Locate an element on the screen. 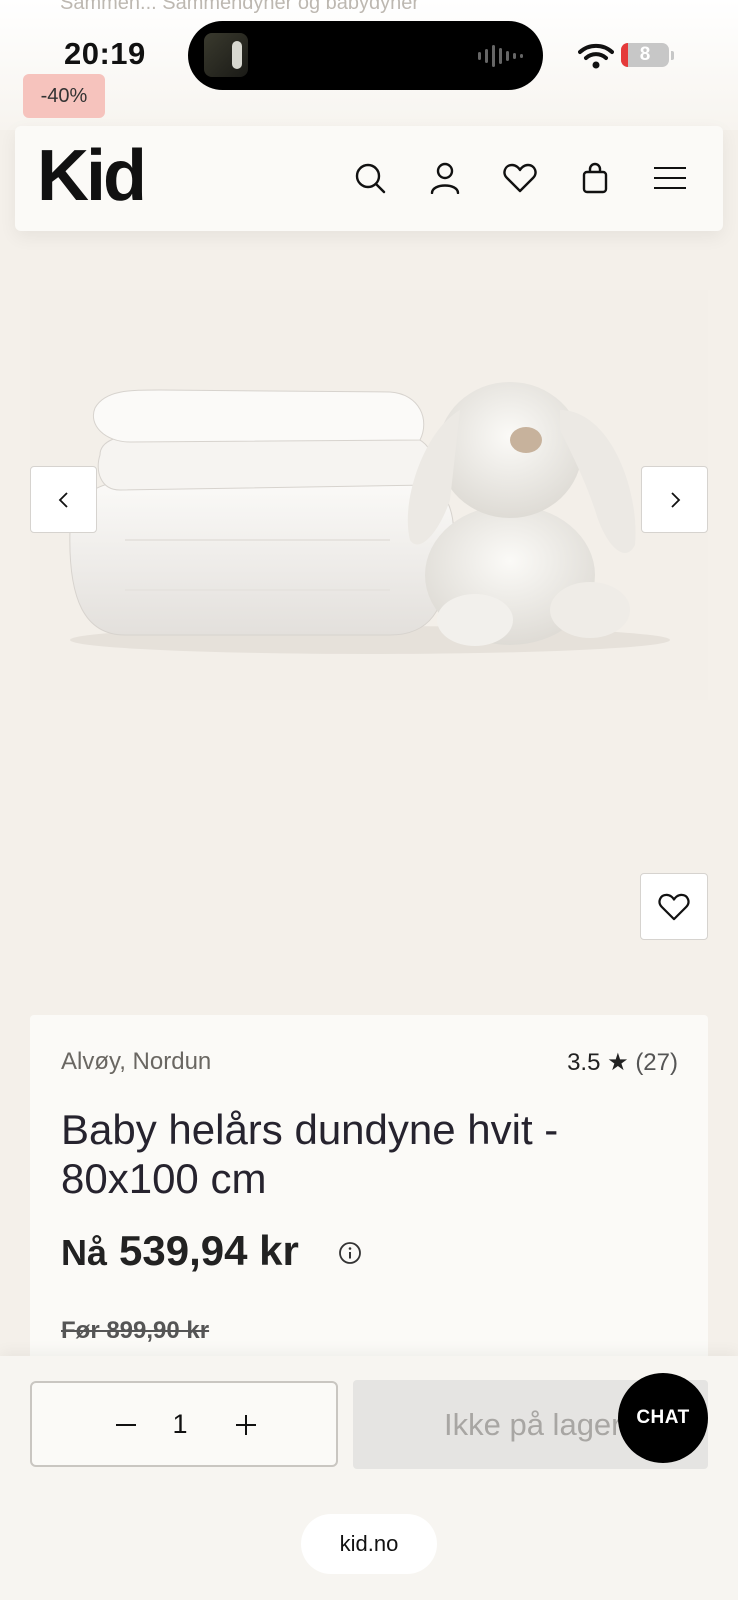  info-icon is located at coordinates (350, 1253).